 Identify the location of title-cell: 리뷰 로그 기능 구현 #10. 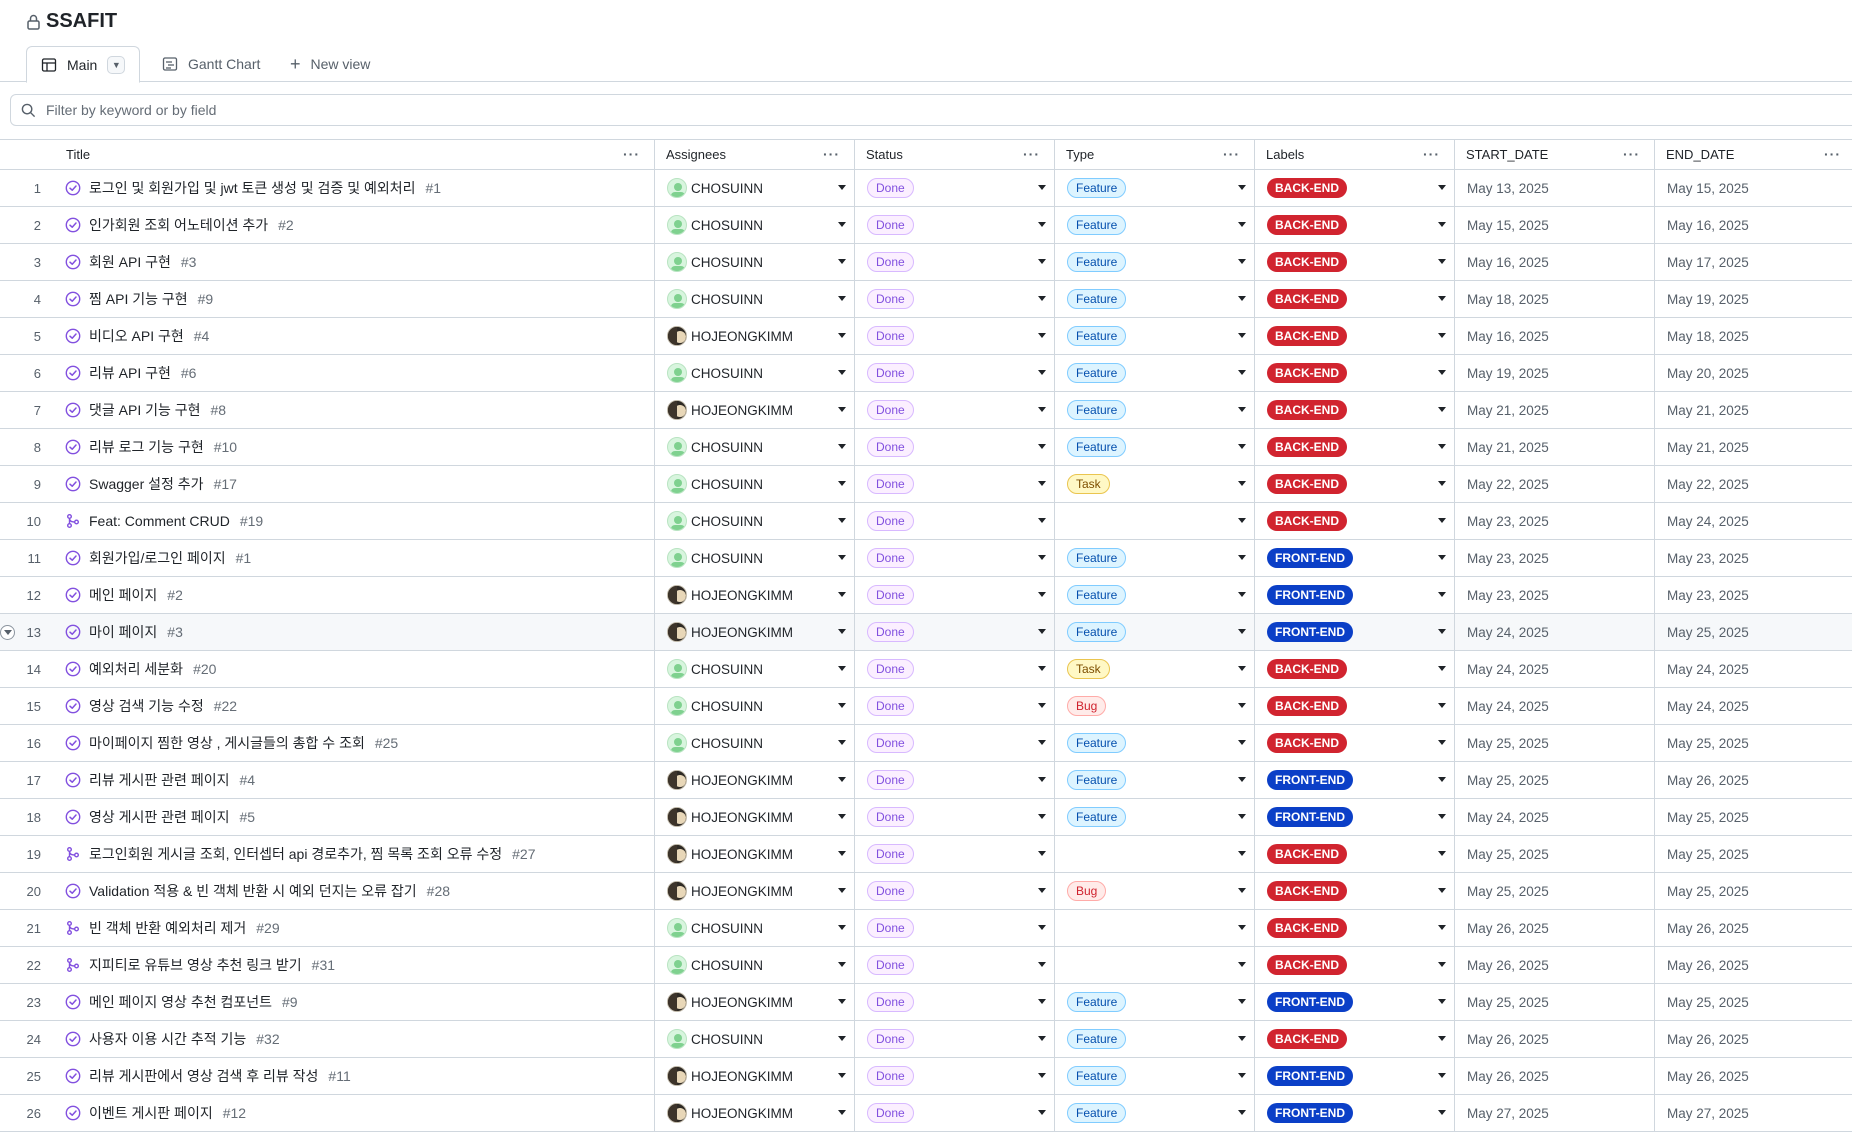
(355, 447).